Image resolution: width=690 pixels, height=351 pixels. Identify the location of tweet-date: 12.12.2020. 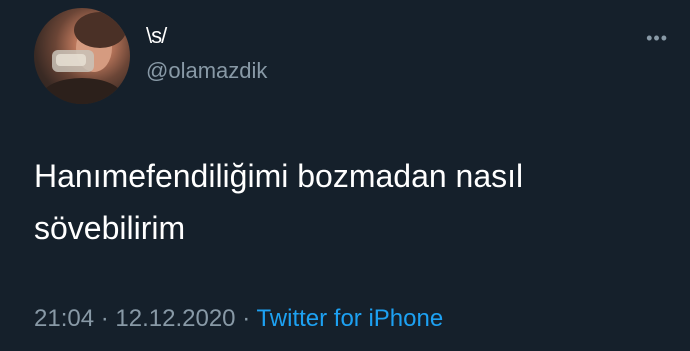
(175, 318).